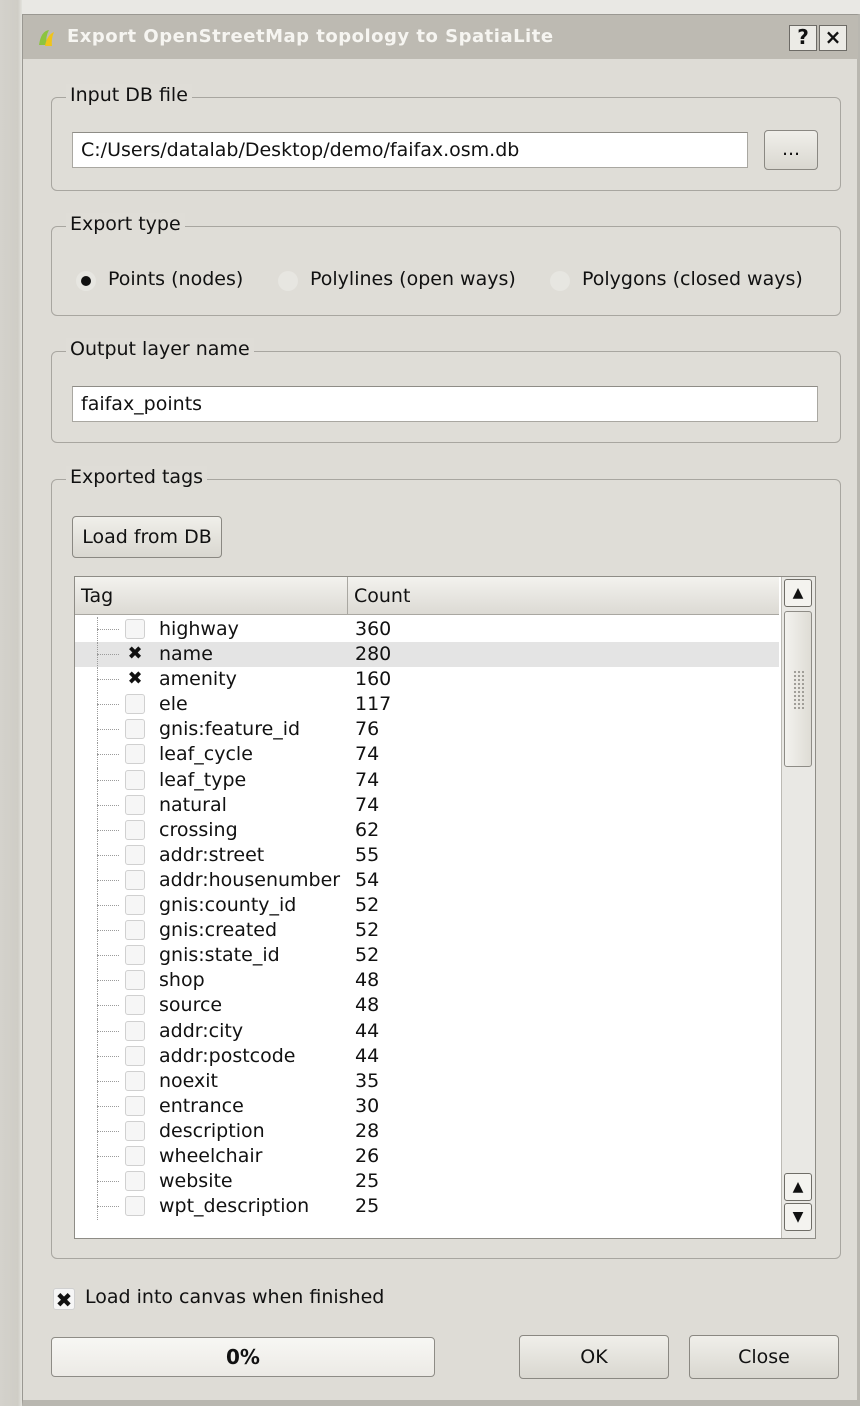 This screenshot has width=860, height=1406. What do you see at coordinates (764, 1357) in the screenshot?
I see `close-button: Close` at bounding box center [764, 1357].